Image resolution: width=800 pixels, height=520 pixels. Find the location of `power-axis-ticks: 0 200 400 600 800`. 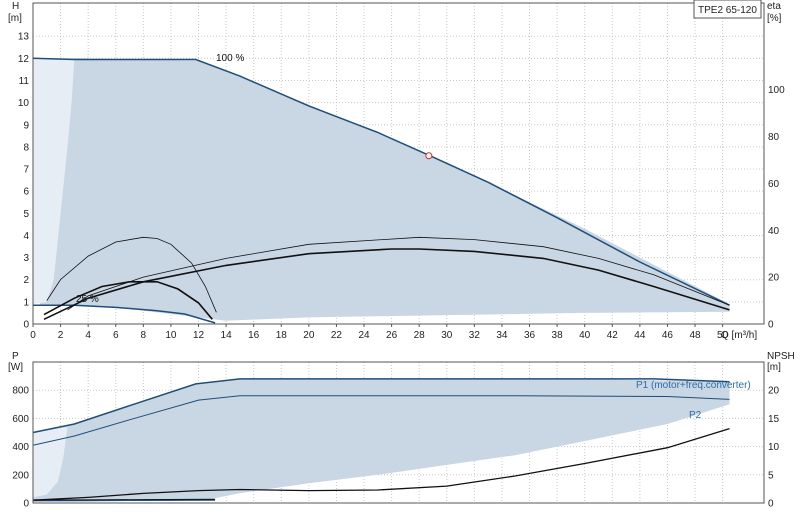

power-axis-ticks: 0 200 400 600 800 is located at coordinates (20, 448).